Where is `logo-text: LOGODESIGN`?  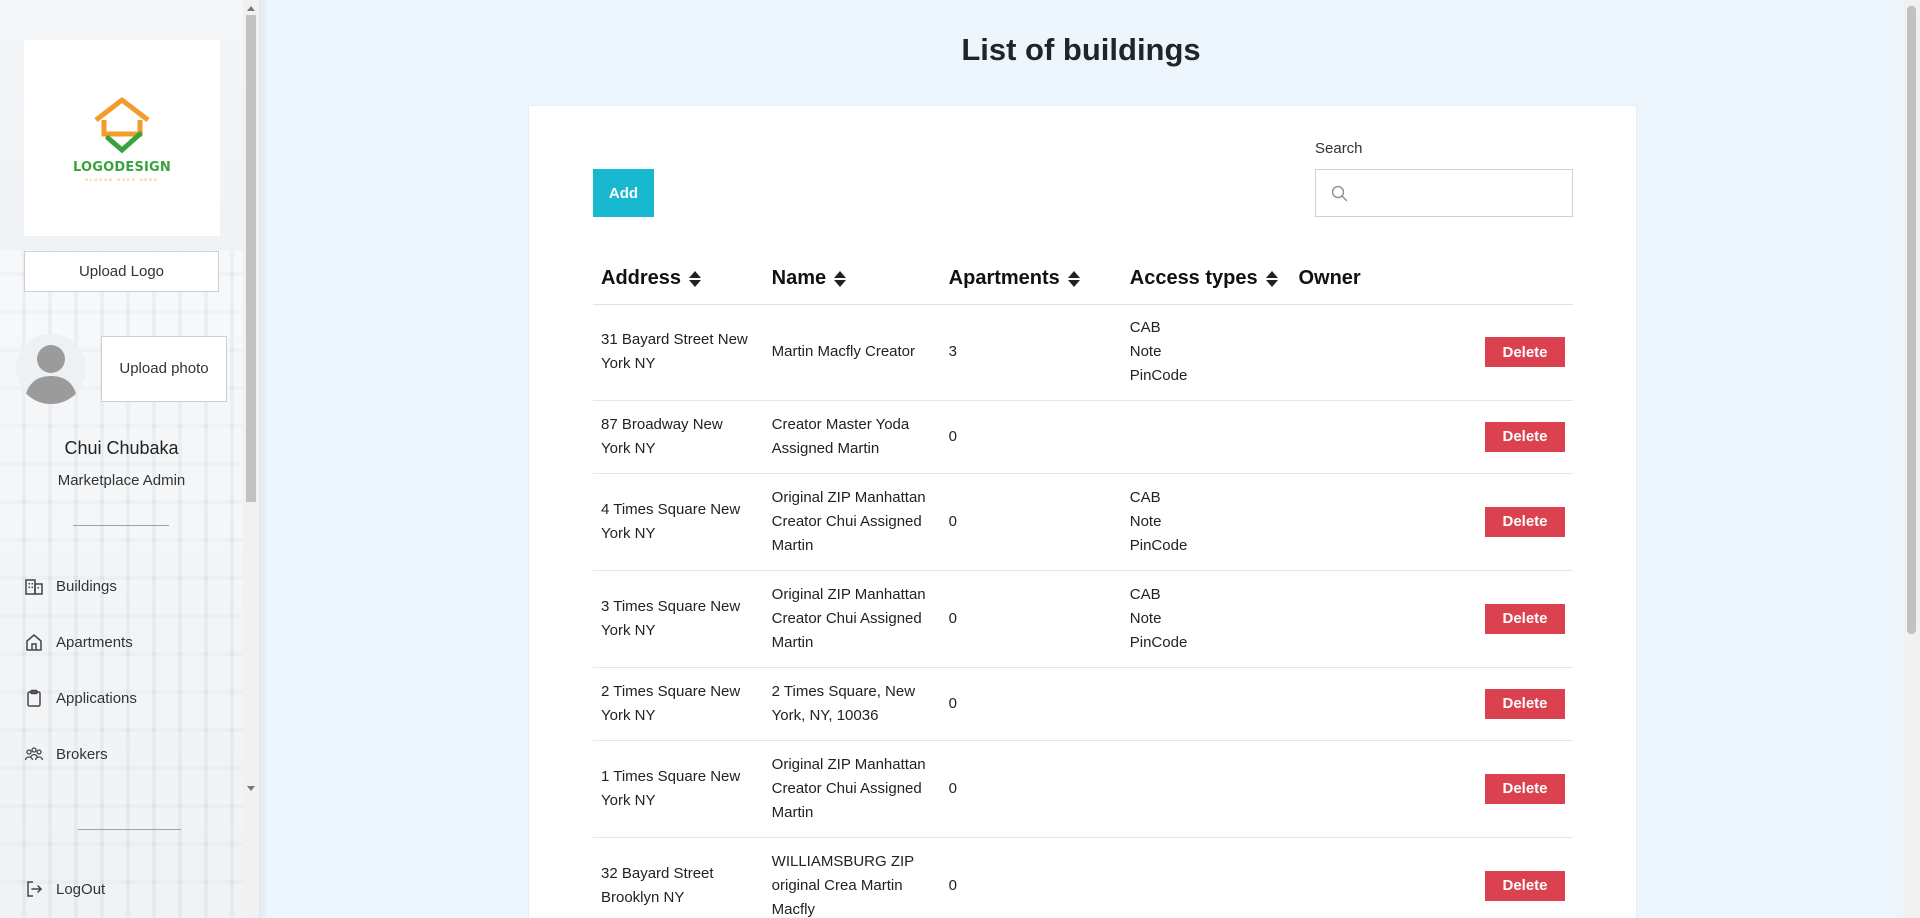
logo-text: LOGODESIGN is located at coordinates (121, 167).